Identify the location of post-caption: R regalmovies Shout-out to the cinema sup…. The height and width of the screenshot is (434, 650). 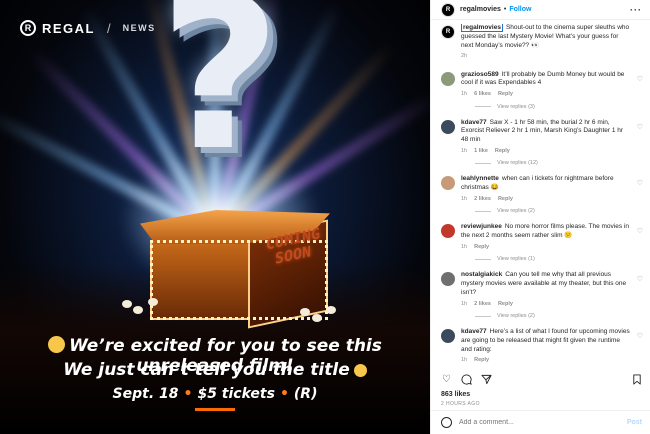
(542, 42).